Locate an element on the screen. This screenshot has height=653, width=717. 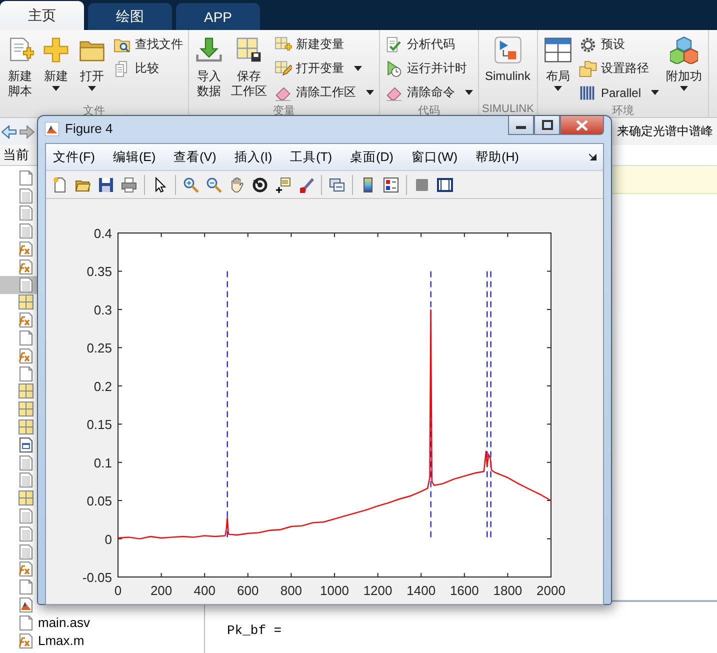
gear-icon is located at coordinates (587, 45).